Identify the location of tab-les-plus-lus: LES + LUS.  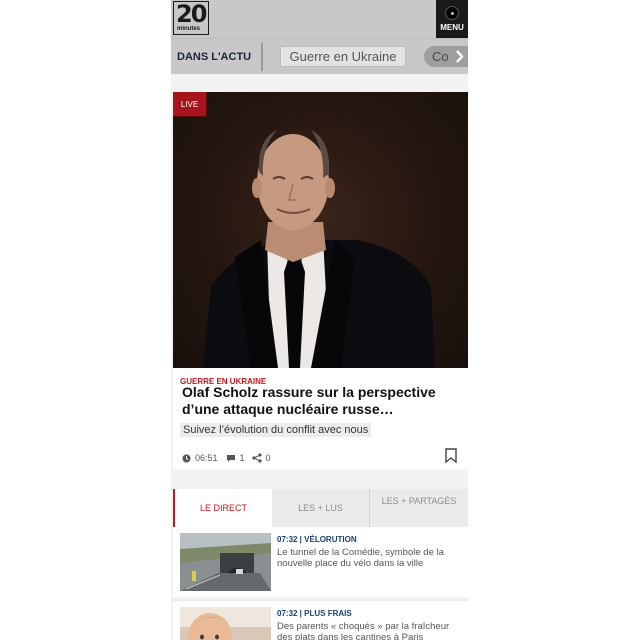
(321, 508).